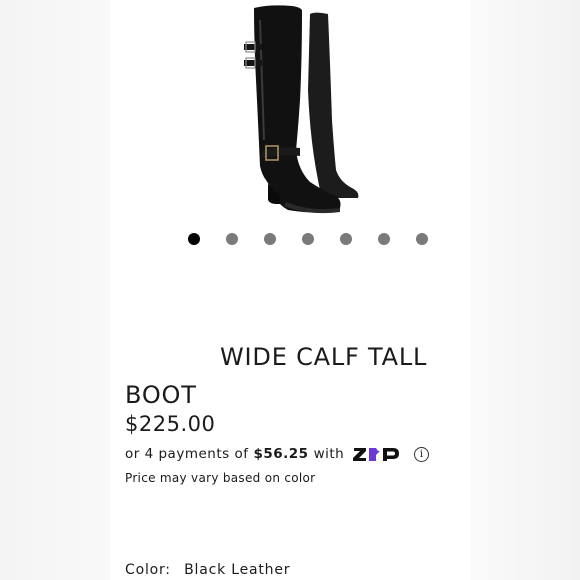 The height and width of the screenshot is (580, 580). Describe the element at coordinates (148, 570) in the screenshot. I see `color-label: Color:` at that location.